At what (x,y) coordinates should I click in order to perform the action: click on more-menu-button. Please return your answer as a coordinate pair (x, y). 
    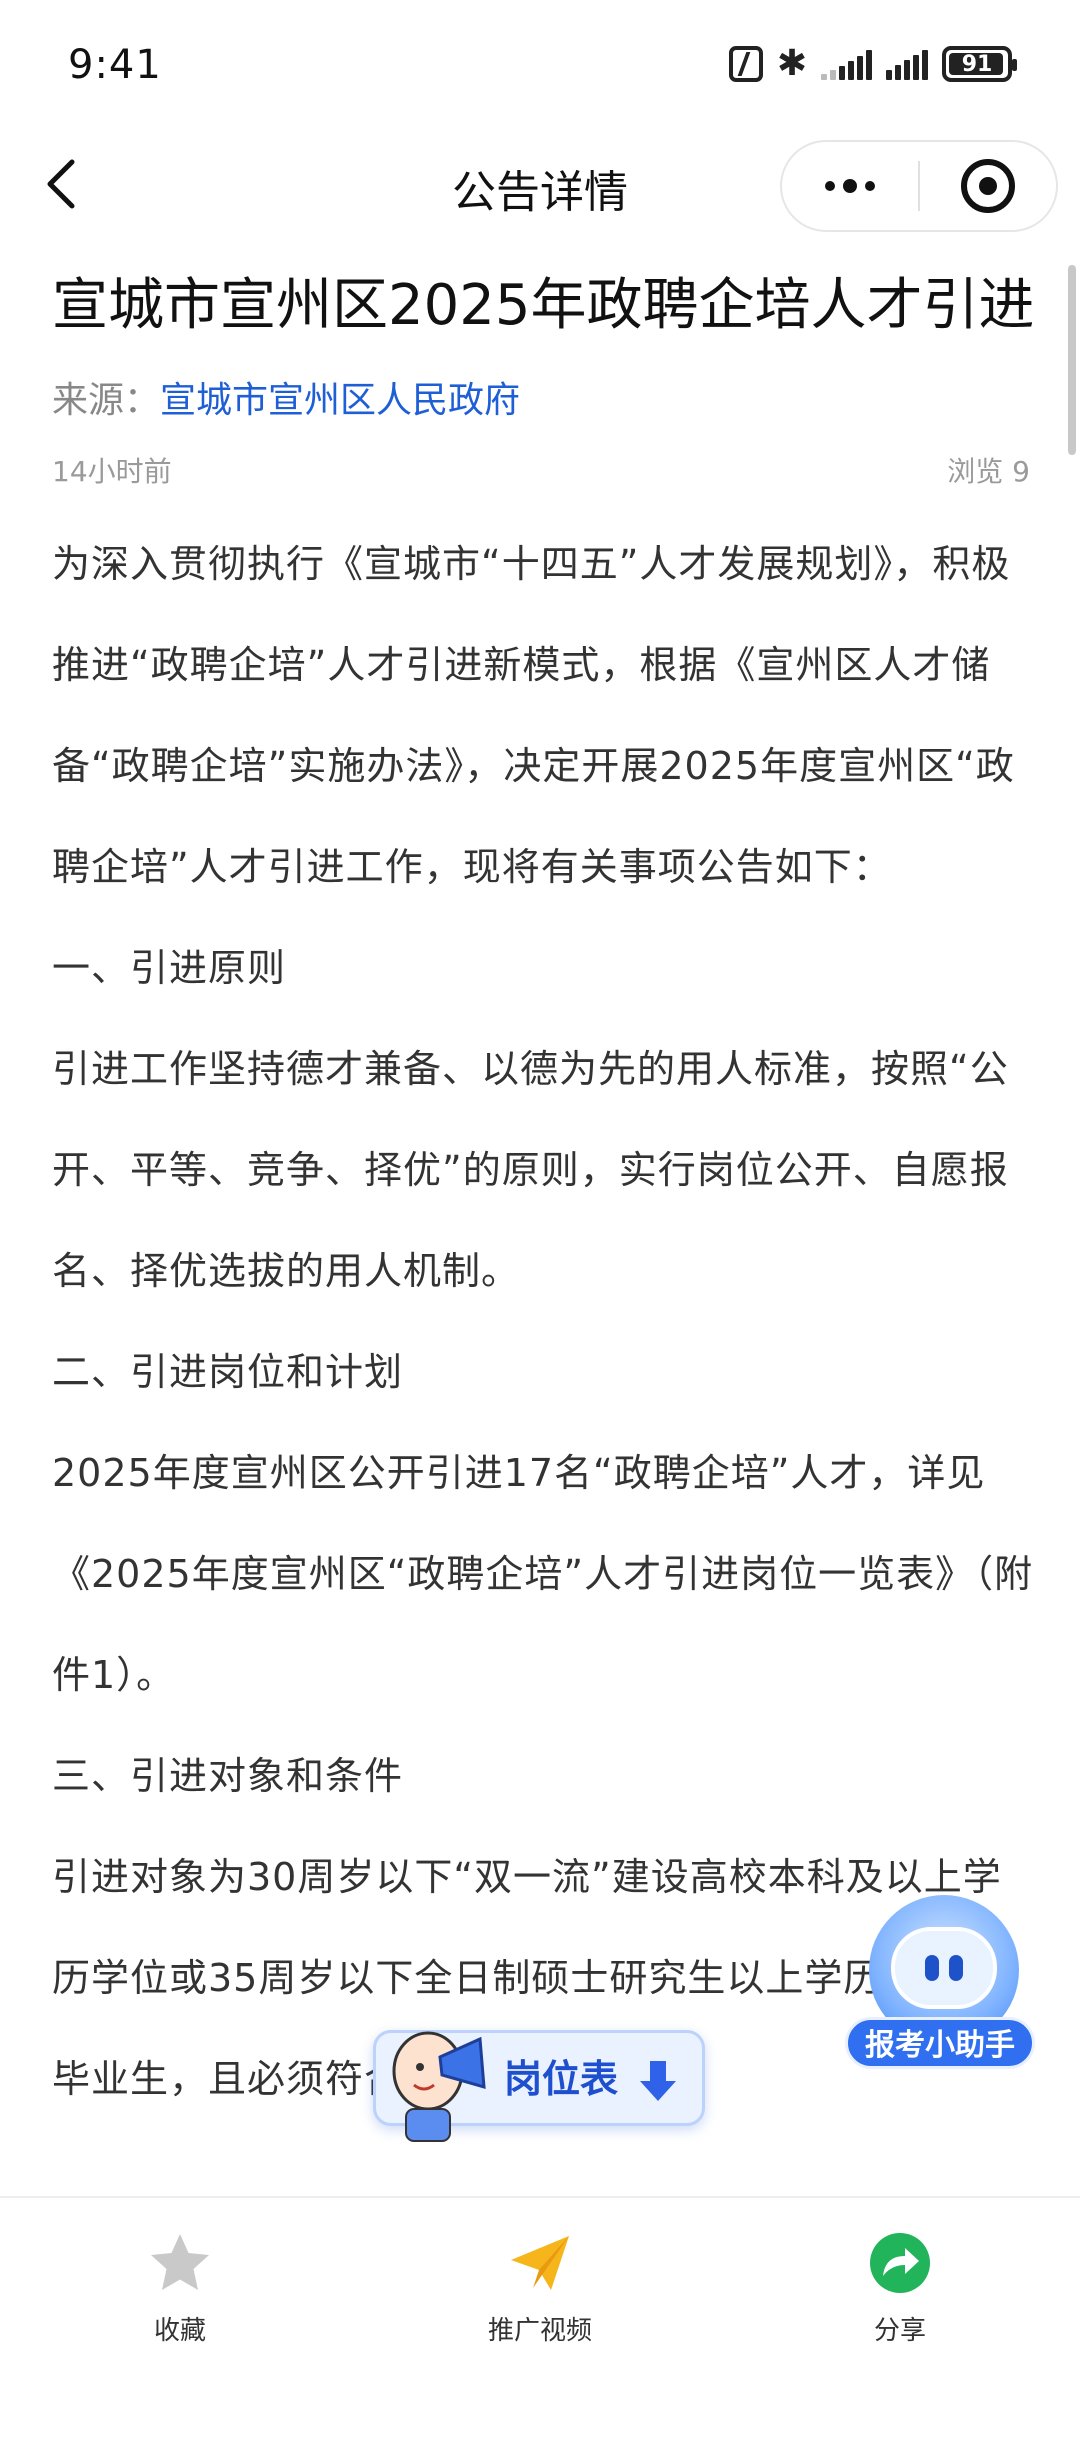
    Looking at the image, I should click on (850, 186).